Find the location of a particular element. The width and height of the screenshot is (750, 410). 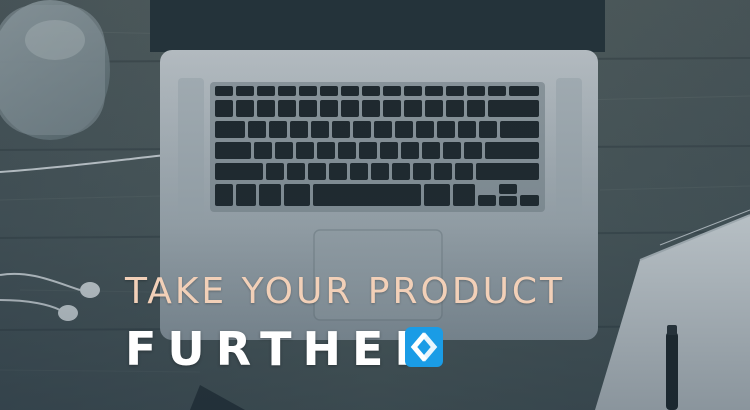

headline-line-1: TAKE YOUR PRODUCT is located at coordinates (345, 291).